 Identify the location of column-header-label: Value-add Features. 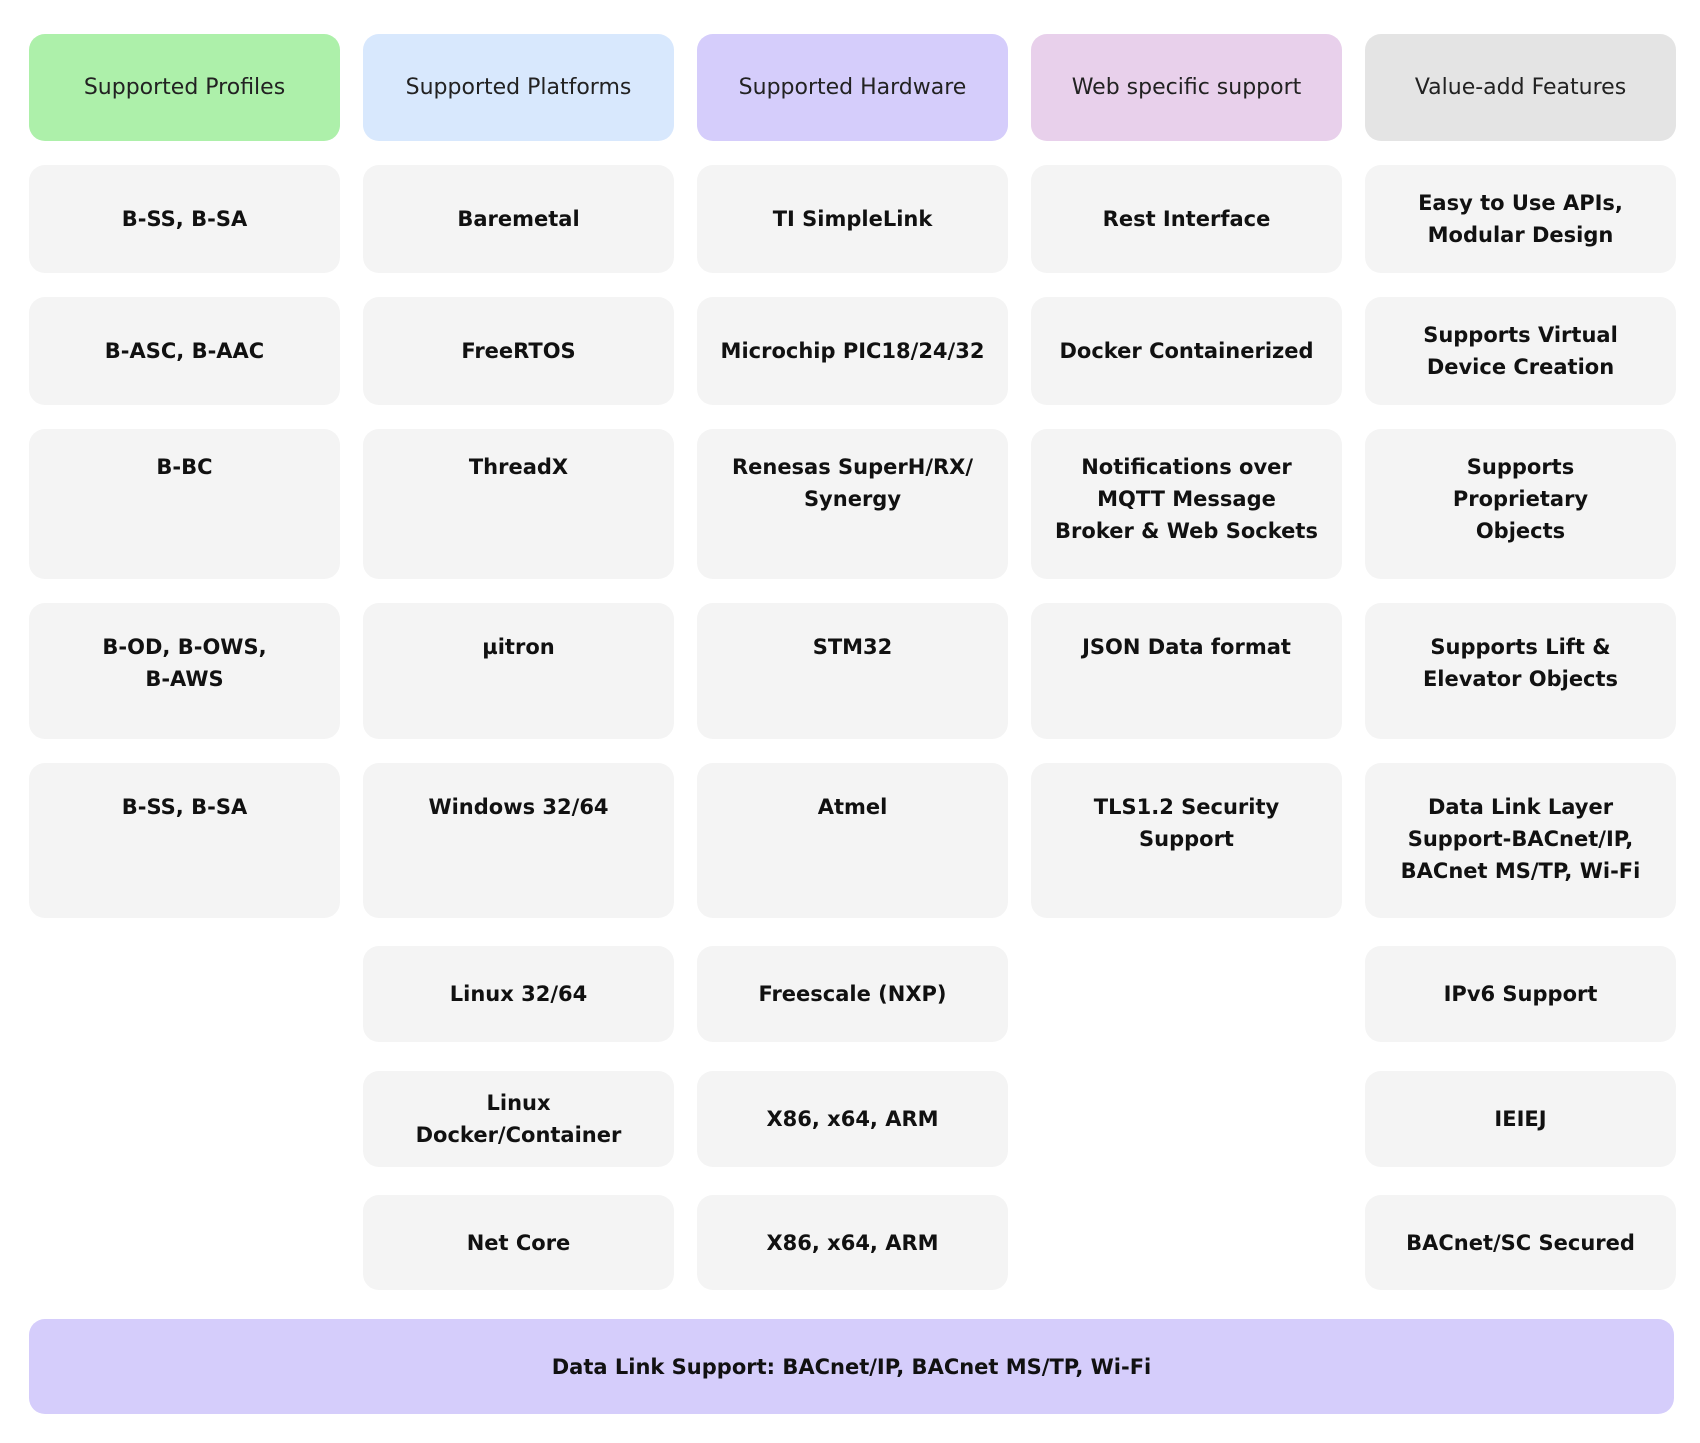
(1520, 87).